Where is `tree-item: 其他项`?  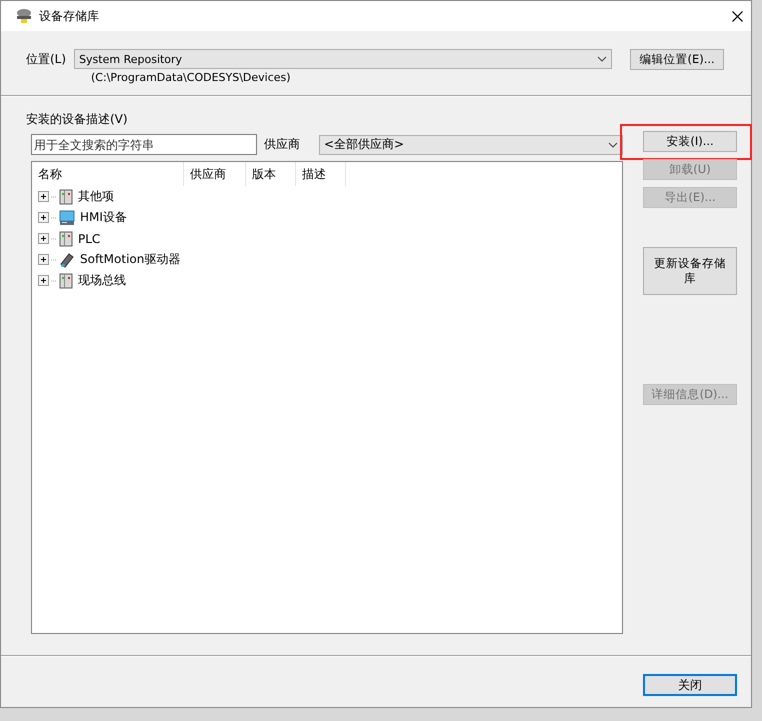
tree-item: 其他项 is located at coordinates (96, 196).